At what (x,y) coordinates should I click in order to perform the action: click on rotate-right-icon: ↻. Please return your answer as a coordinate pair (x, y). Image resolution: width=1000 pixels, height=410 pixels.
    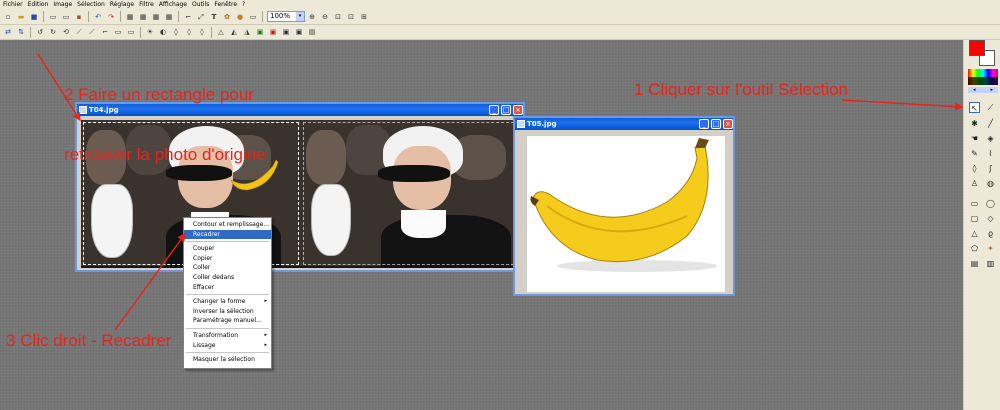
    Looking at the image, I should click on (53, 32).